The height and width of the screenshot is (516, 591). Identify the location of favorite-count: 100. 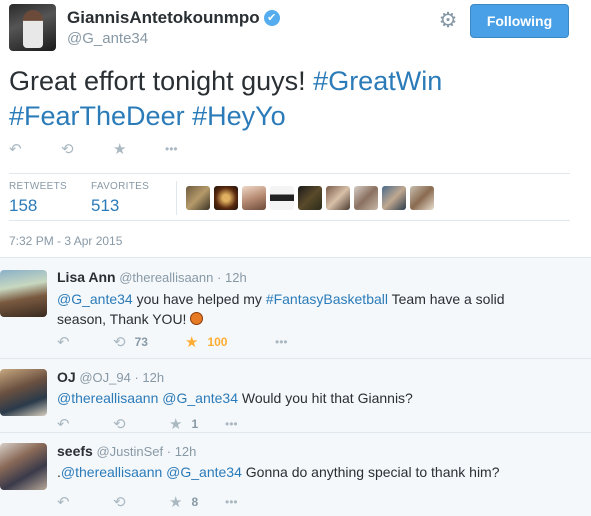
(217, 342).